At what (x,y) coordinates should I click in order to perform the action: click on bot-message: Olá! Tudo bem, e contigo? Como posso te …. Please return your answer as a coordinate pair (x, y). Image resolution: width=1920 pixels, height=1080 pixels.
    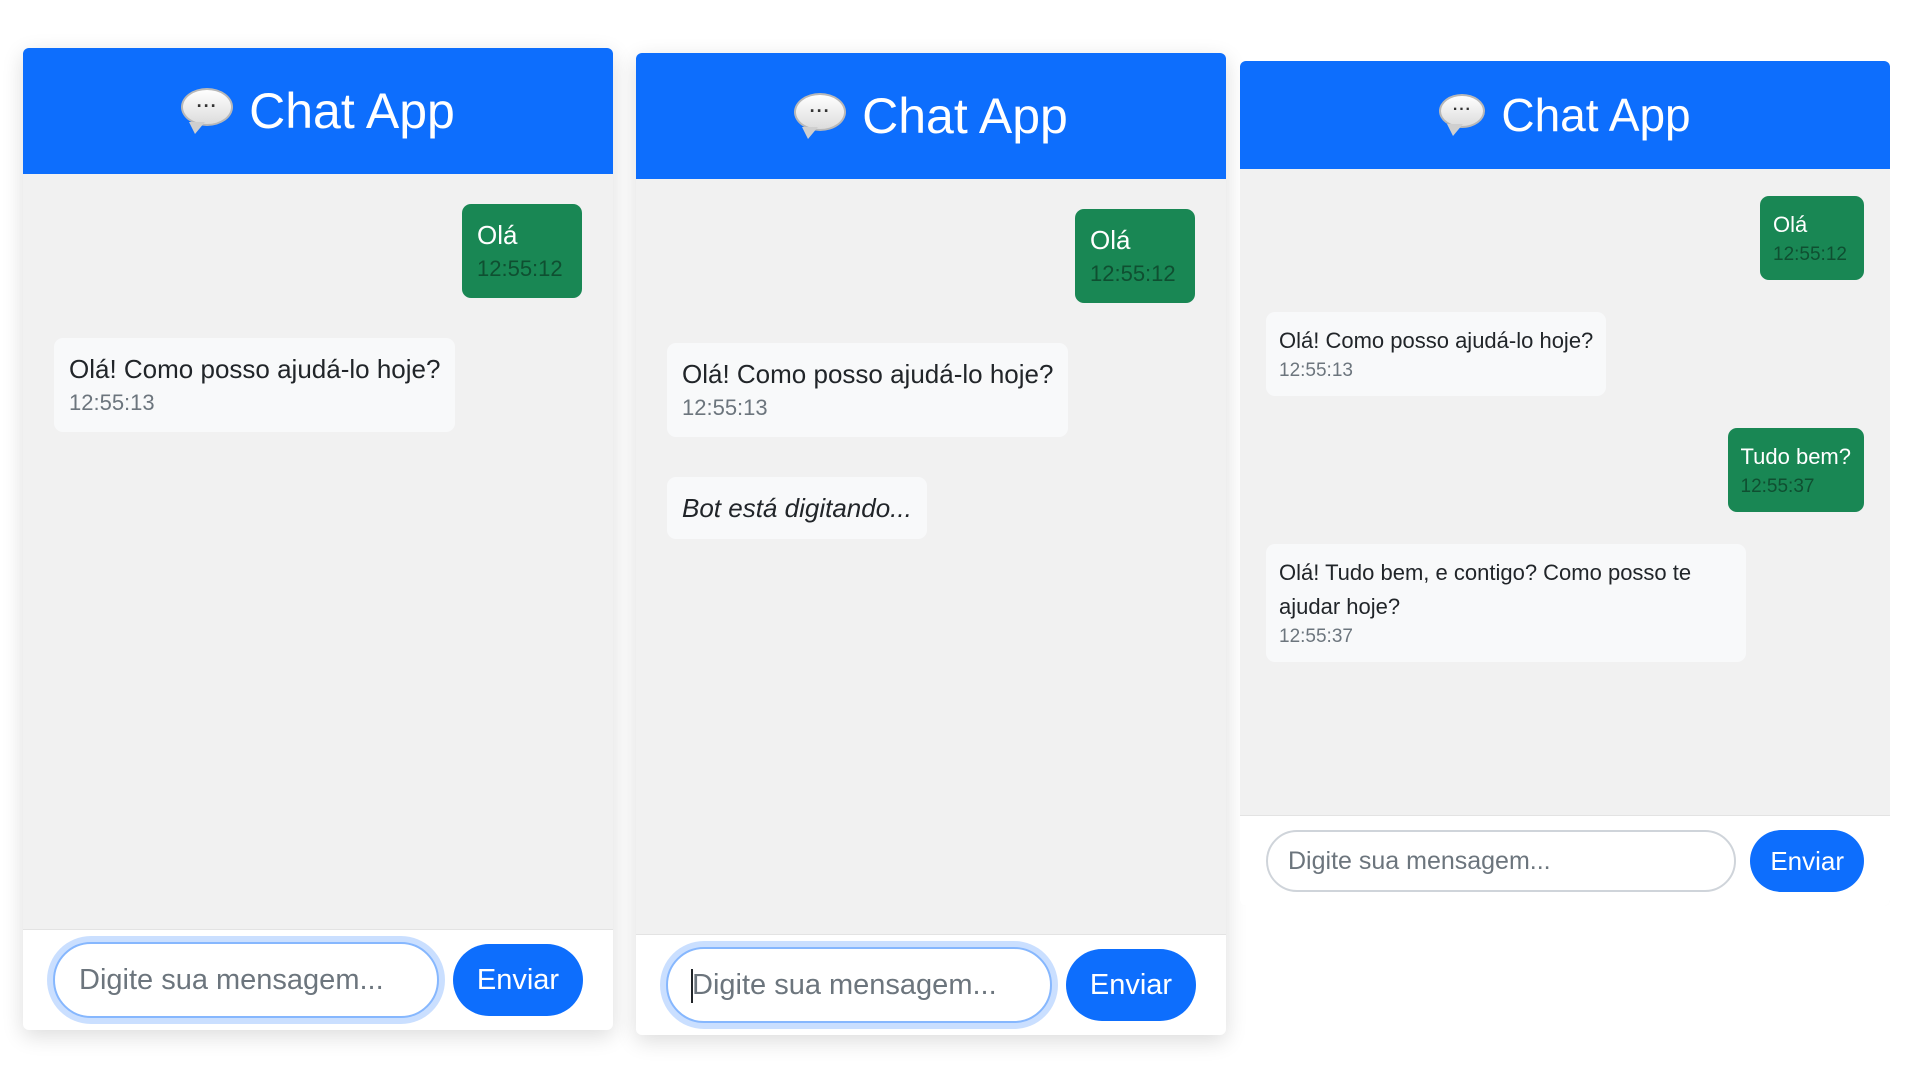
    Looking at the image, I should click on (1506, 603).